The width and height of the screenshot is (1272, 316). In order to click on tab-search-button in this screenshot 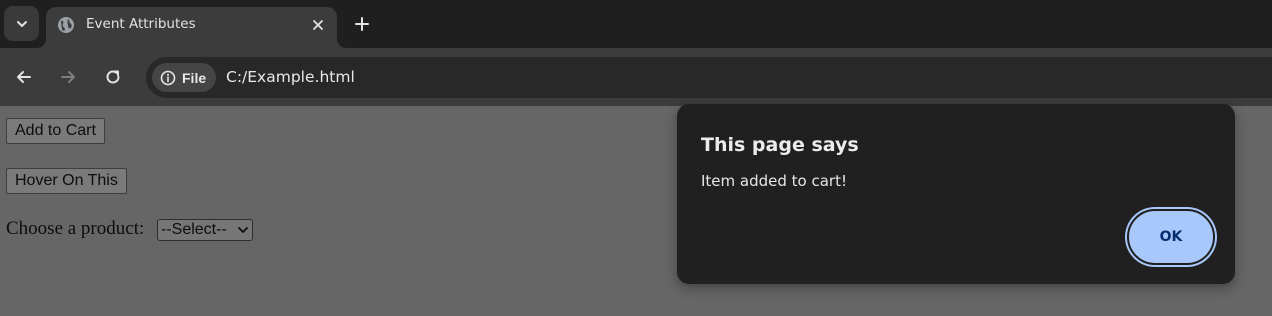, I will do `click(21, 23)`.